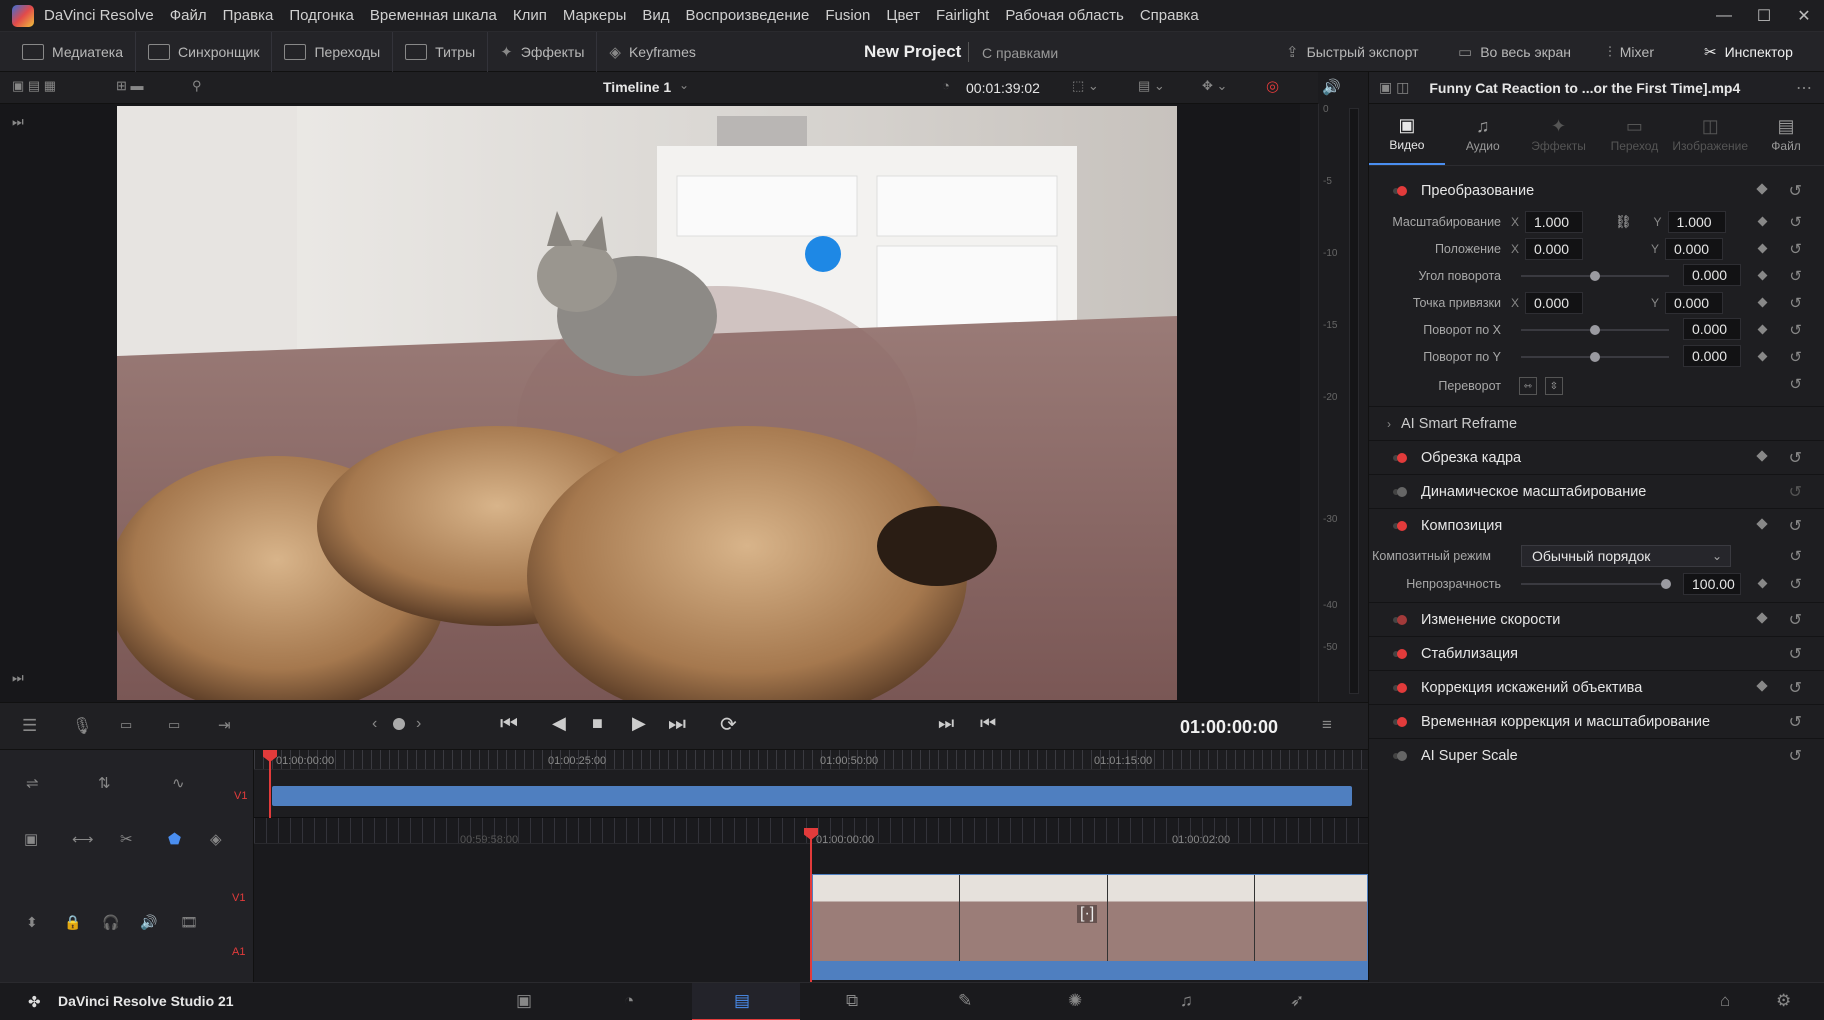  Describe the element at coordinates (18, 122) in the screenshot. I see `skip-start-icon: ⏭` at that location.